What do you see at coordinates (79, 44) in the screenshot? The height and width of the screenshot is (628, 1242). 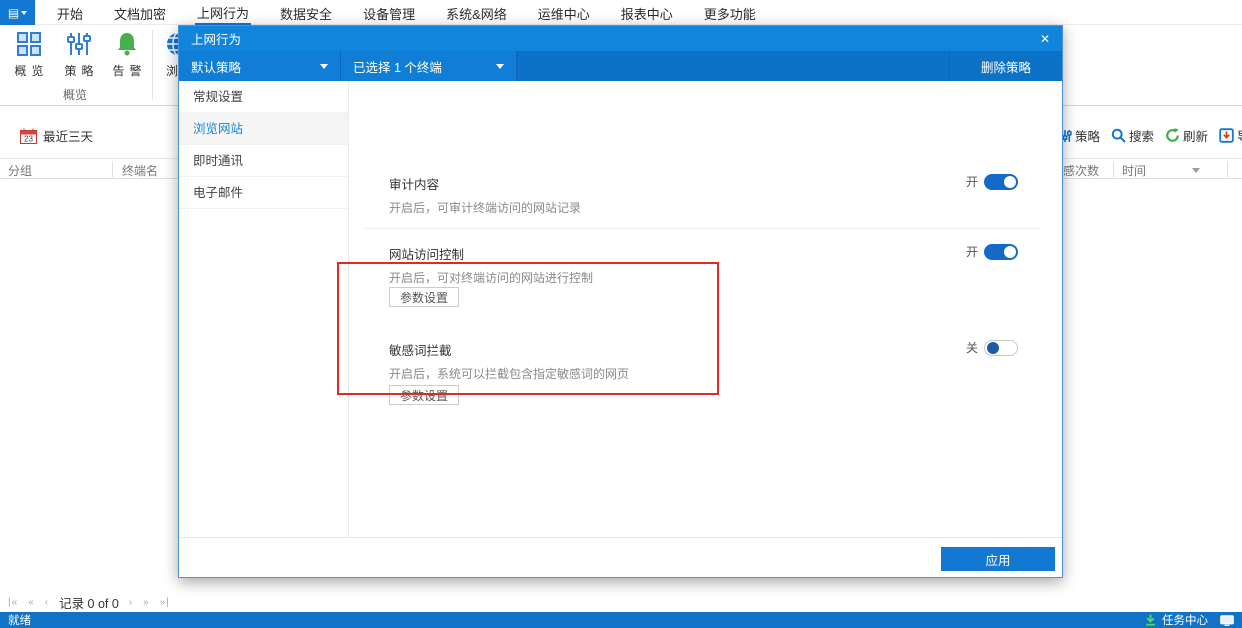 I see `sliders-icon` at bounding box center [79, 44].